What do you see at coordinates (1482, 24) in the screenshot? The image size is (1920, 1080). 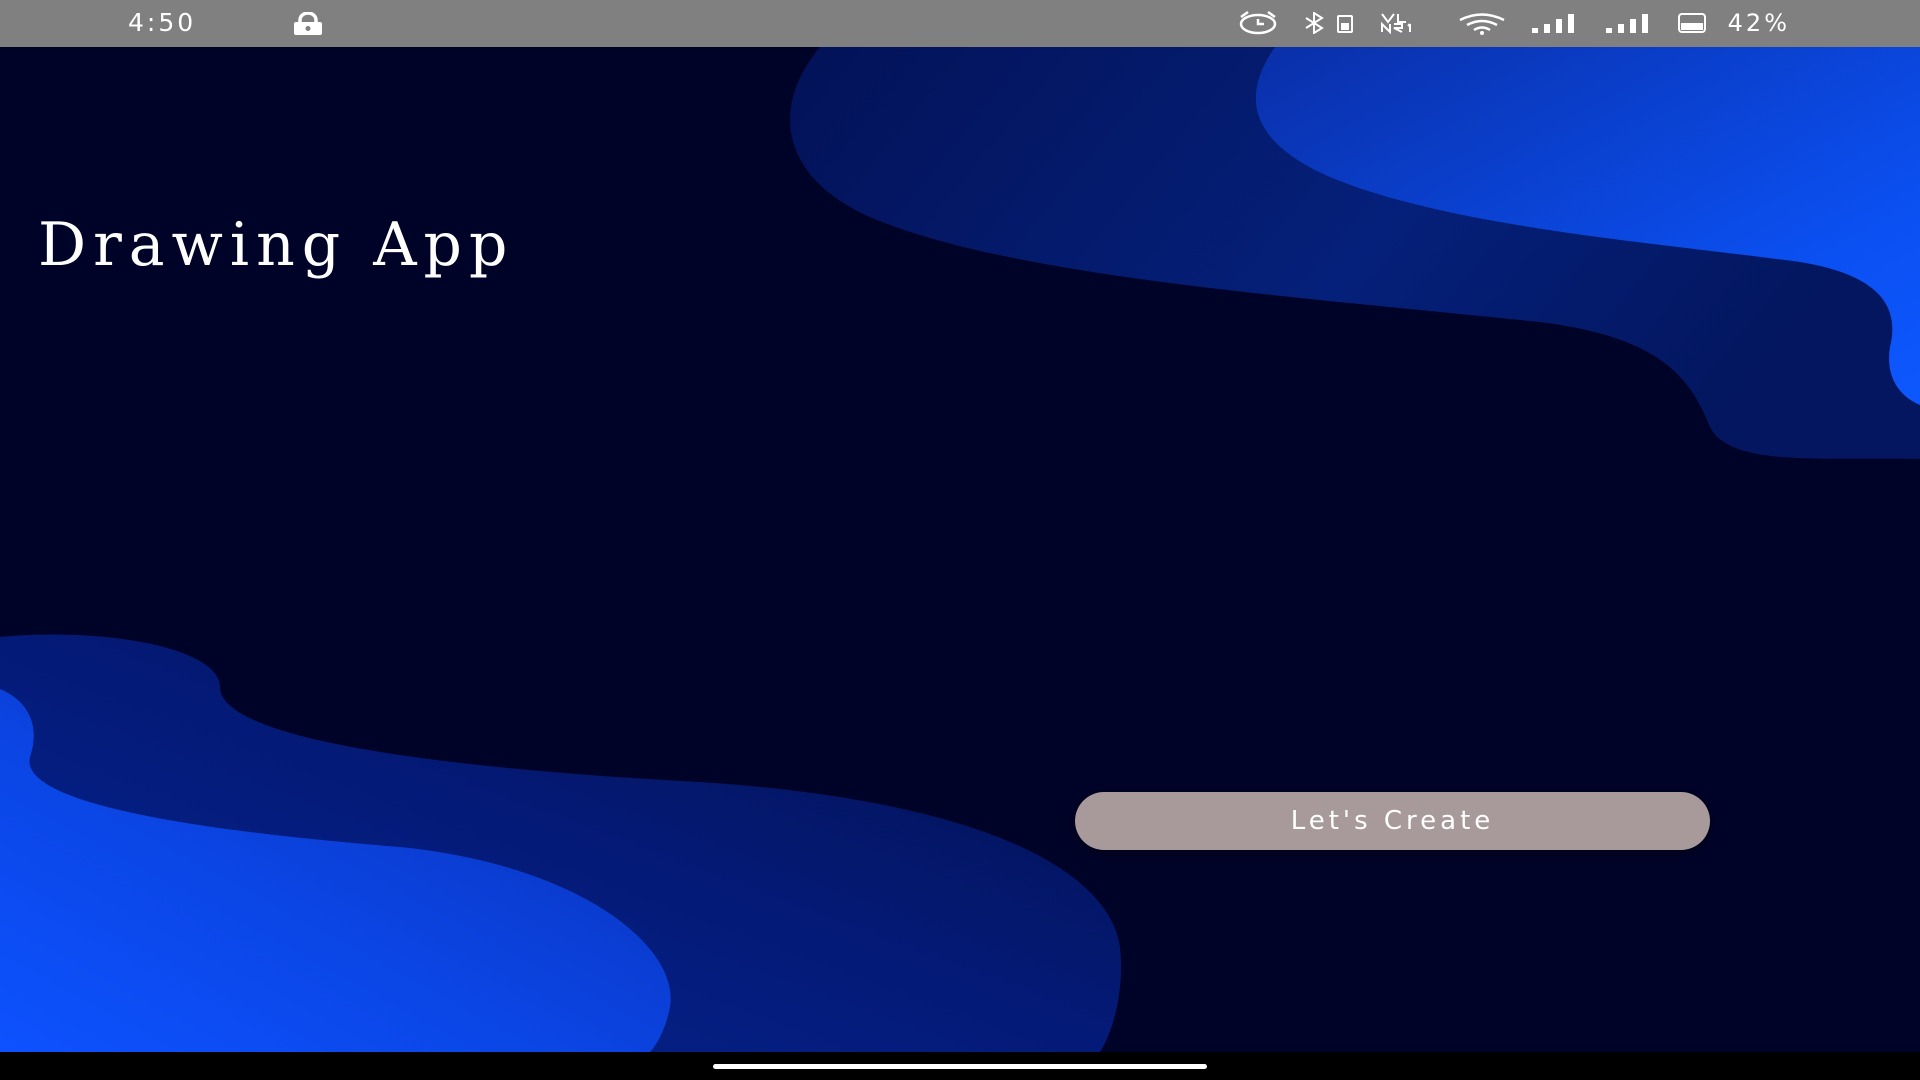 I see `wifi-icon` at bounding box center [1482, 24].